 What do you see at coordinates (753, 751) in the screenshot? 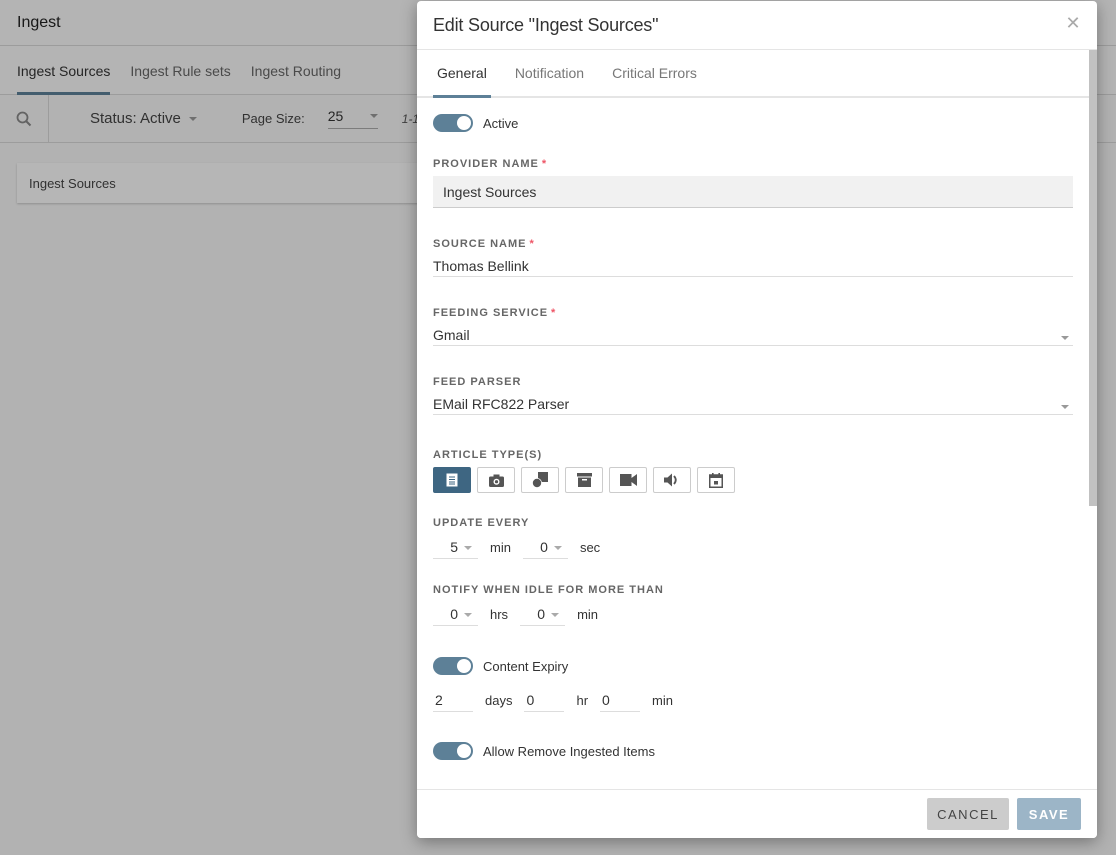
I see `allow-remove-toggle-row: Allow Remove Ingested Items` at bounding box center [753, 751].